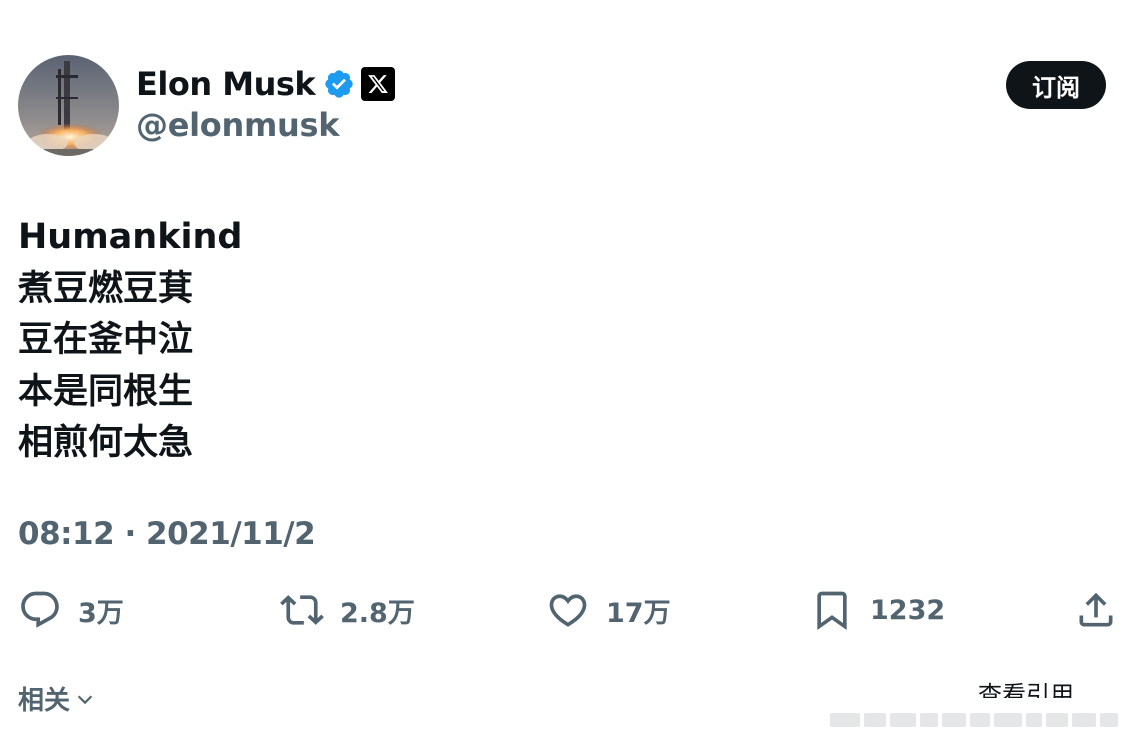 Image resolution: width=1140 pixels, height=740 pixels. What do you see at coordinates (85, 699) in the screenshot?
I see `chevron-down-icon` at bounding box center [85, 699].